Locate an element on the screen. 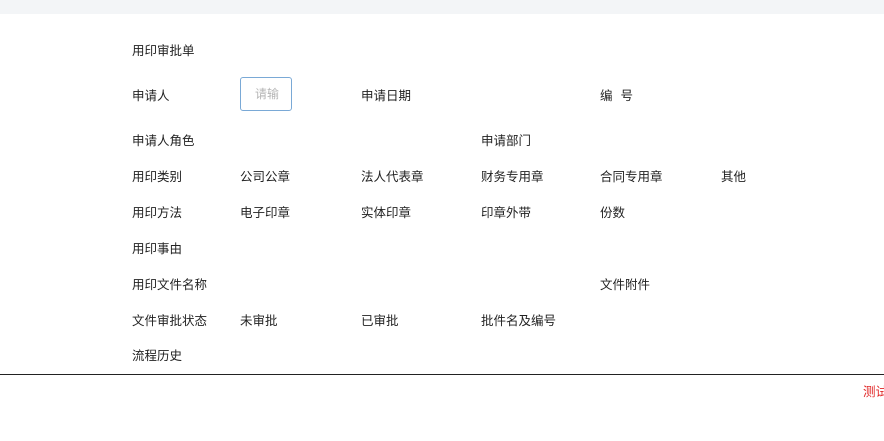  apply-date-label: 申请日期 is located at coordinates (386, 95).